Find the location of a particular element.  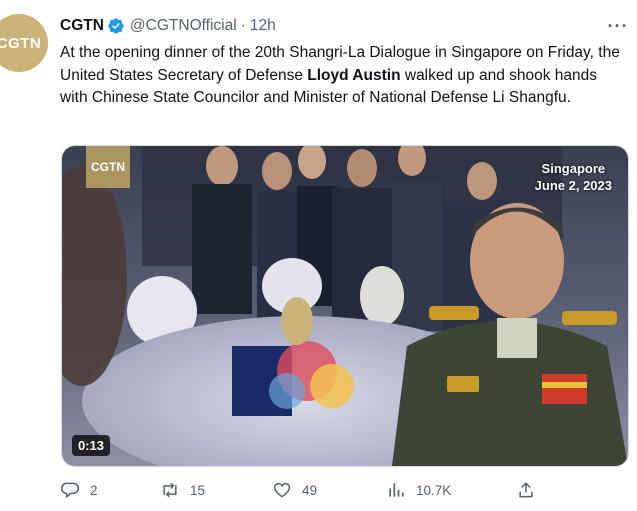

avatar: CGTN is located at coordinates (24, 43).